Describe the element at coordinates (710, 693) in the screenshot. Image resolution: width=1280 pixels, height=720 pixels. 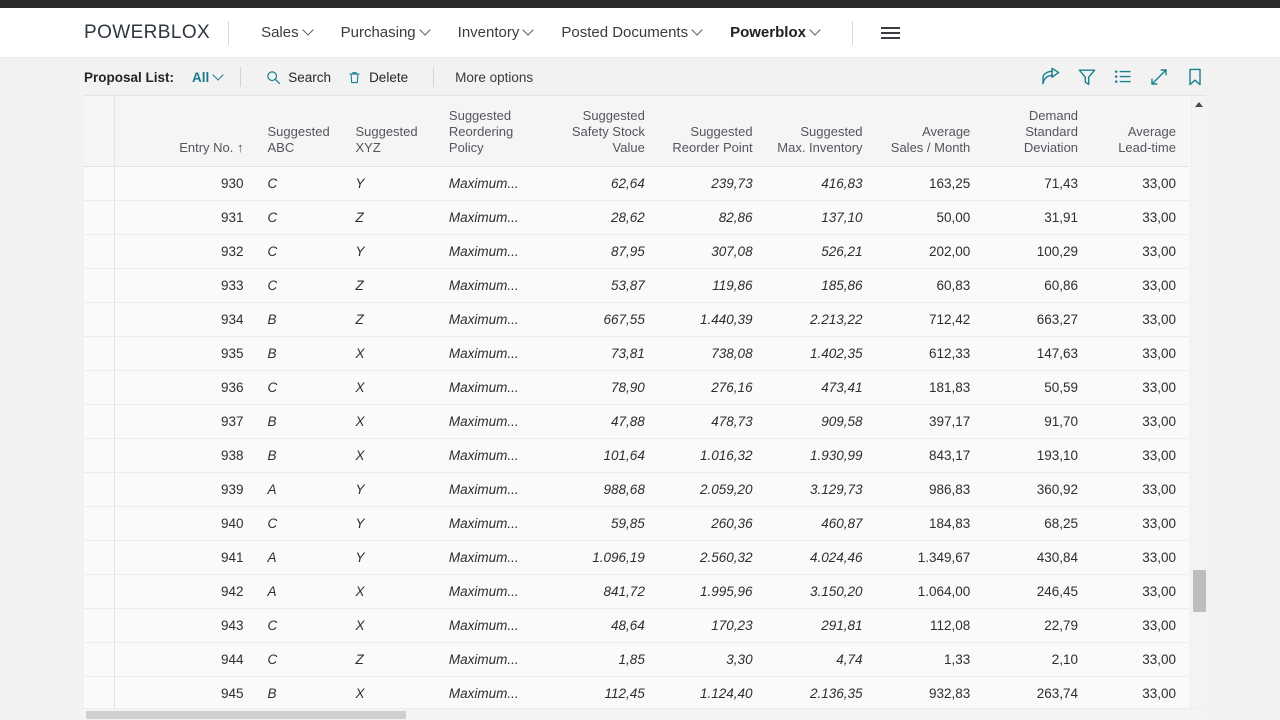
I see `cell-reorder: 1.124,40` at that location.